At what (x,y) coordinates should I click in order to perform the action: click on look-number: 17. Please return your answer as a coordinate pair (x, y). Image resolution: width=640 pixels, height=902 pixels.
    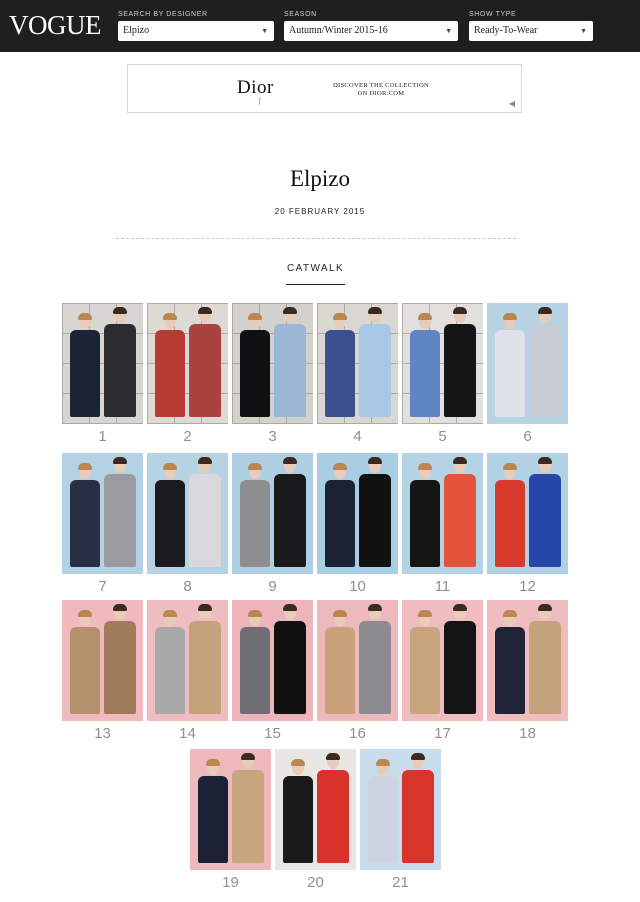
    Looking at the image, I should click on (442, 733).